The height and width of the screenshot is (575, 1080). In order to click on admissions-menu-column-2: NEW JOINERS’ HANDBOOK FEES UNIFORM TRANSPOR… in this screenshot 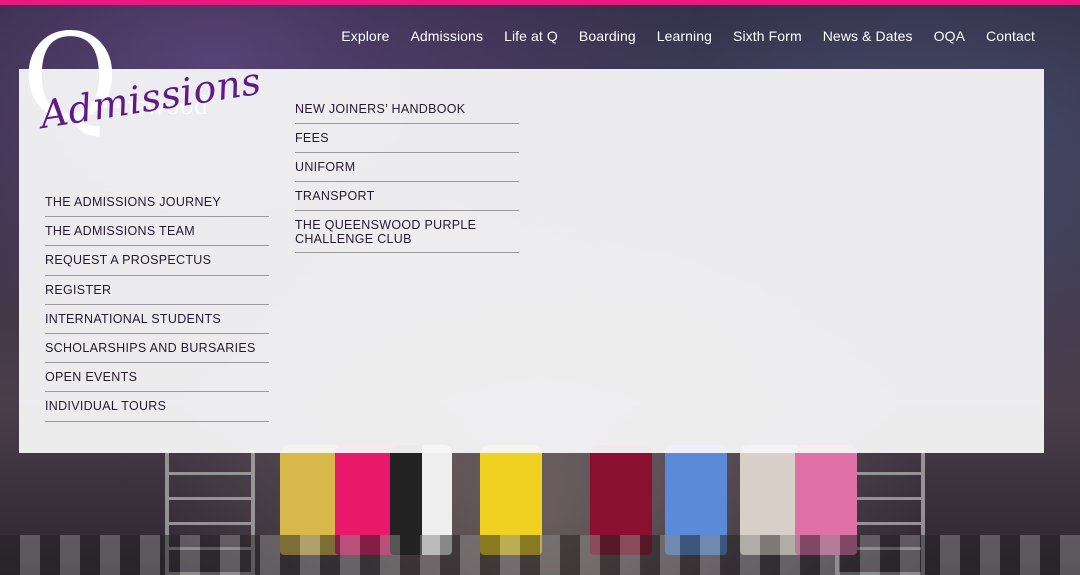, I will do `click(407, 174)`.